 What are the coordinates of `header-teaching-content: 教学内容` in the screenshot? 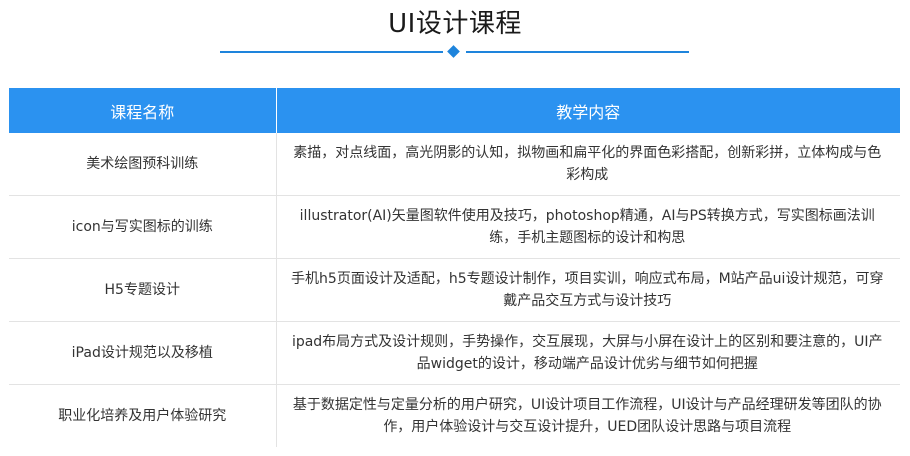 It's located at (588, 110).